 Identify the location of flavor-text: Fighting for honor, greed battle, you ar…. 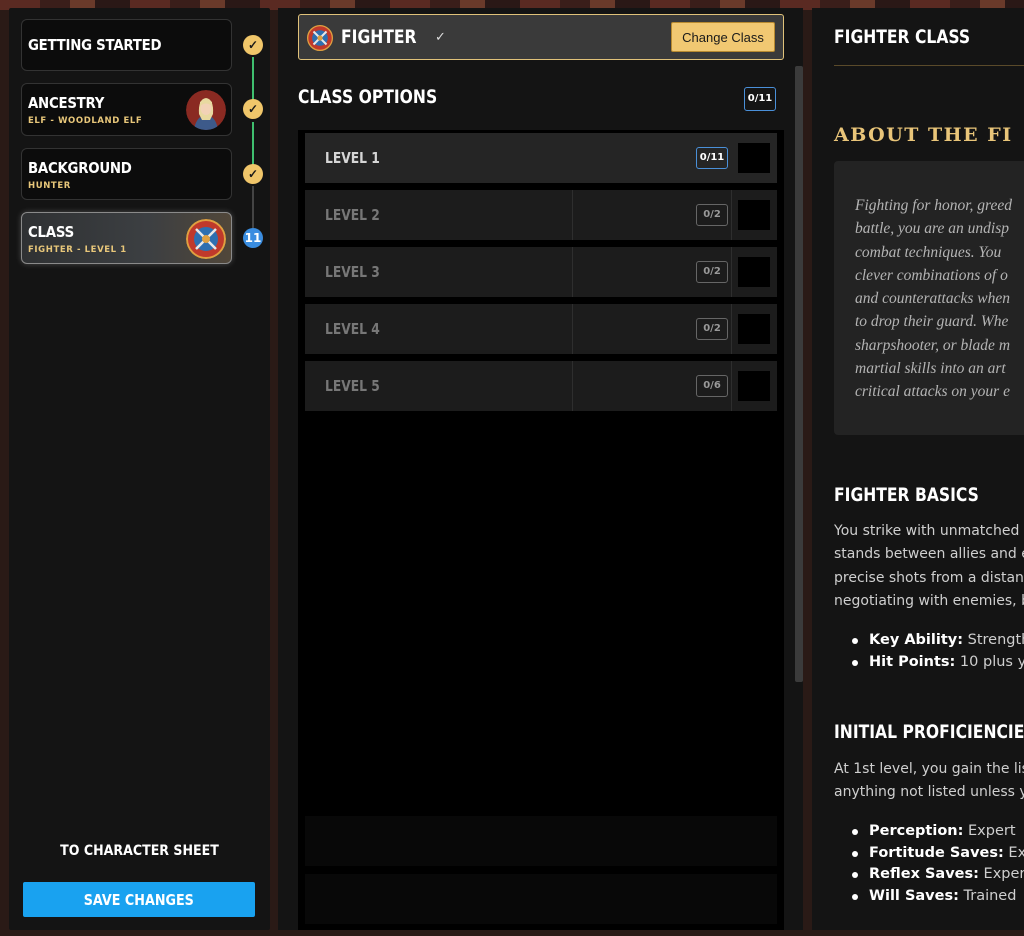
(934, 299).